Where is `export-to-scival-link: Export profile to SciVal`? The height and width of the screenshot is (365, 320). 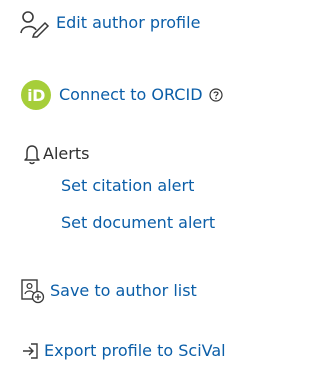 export-to-scival-link: Export profile to SciVal is located at coordinates (113, 351).